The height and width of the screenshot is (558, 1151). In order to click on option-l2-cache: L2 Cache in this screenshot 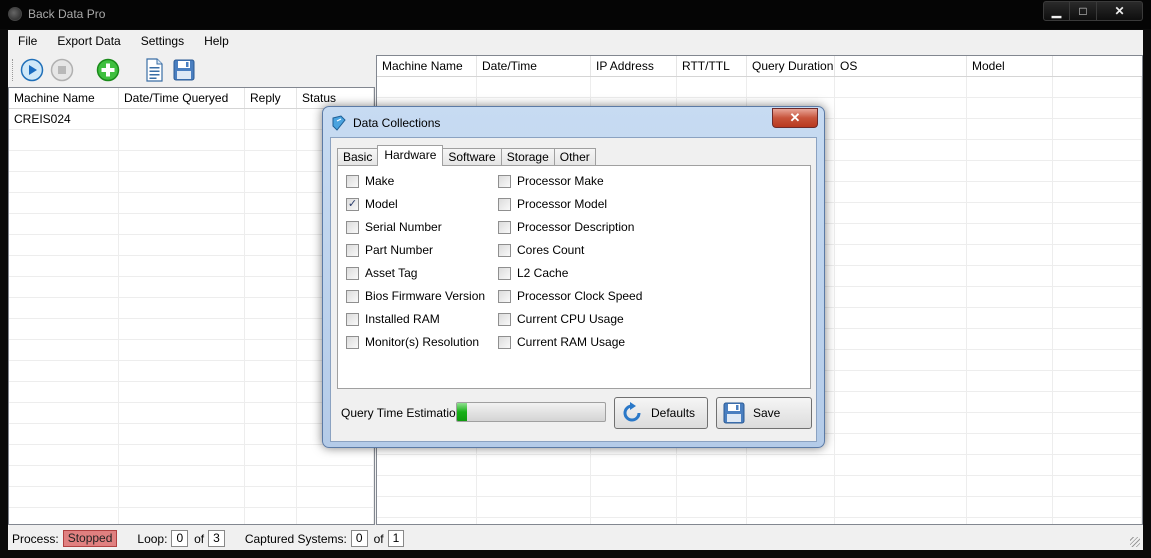, I will do `click(533, 273)`.